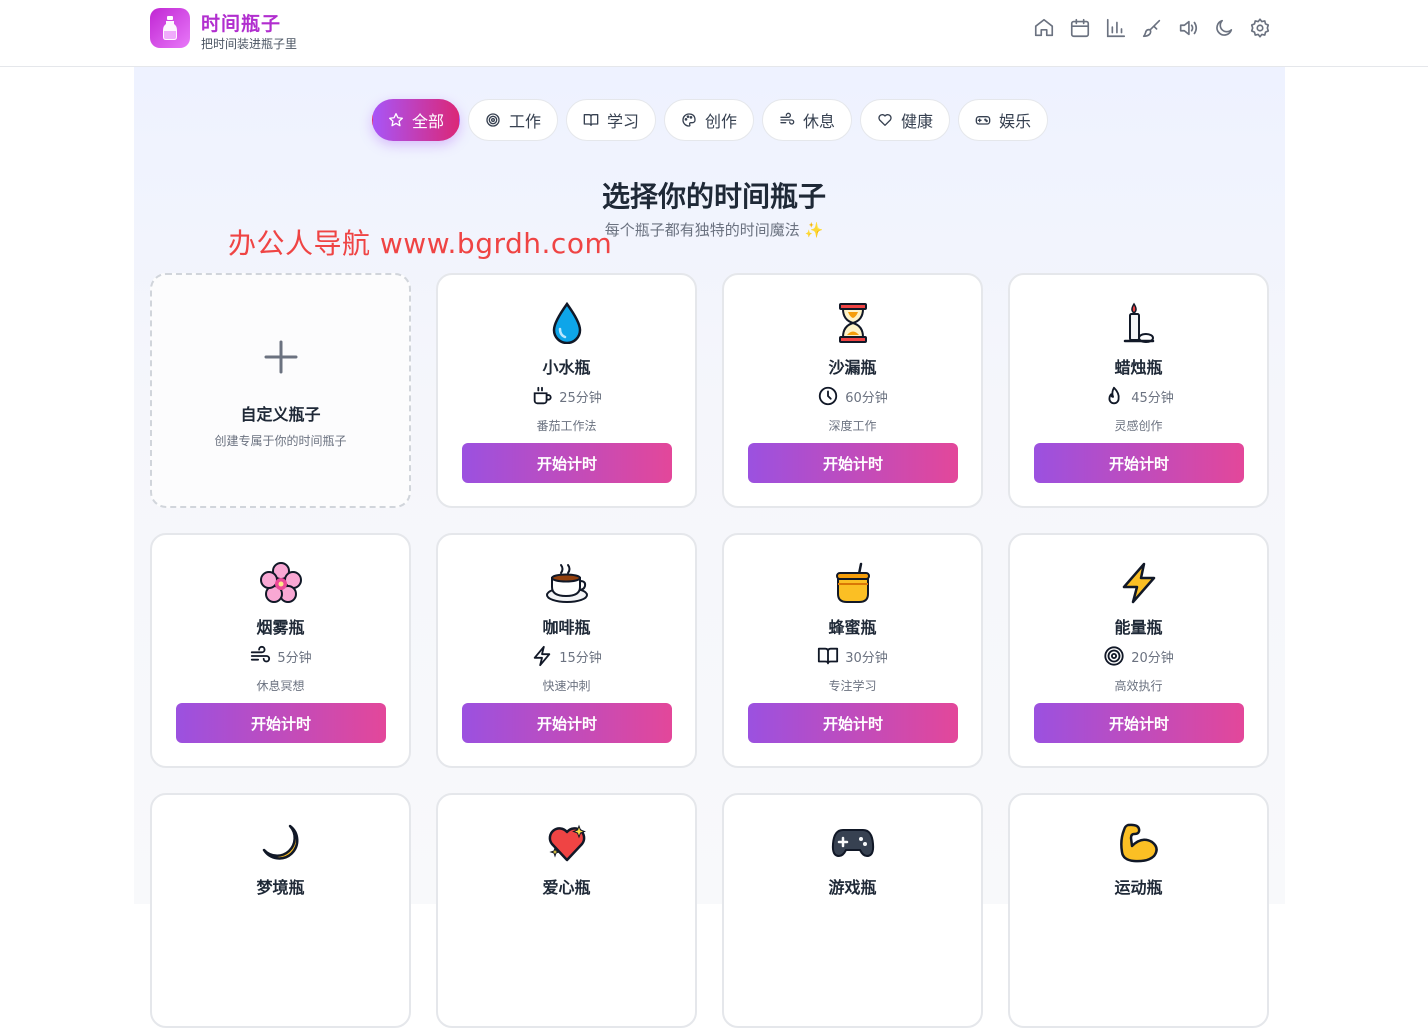  What do you see at coordinates (866, 398) in the screenshot?
I see `duration-text: 60分钟` at bounding box center [866, 398].